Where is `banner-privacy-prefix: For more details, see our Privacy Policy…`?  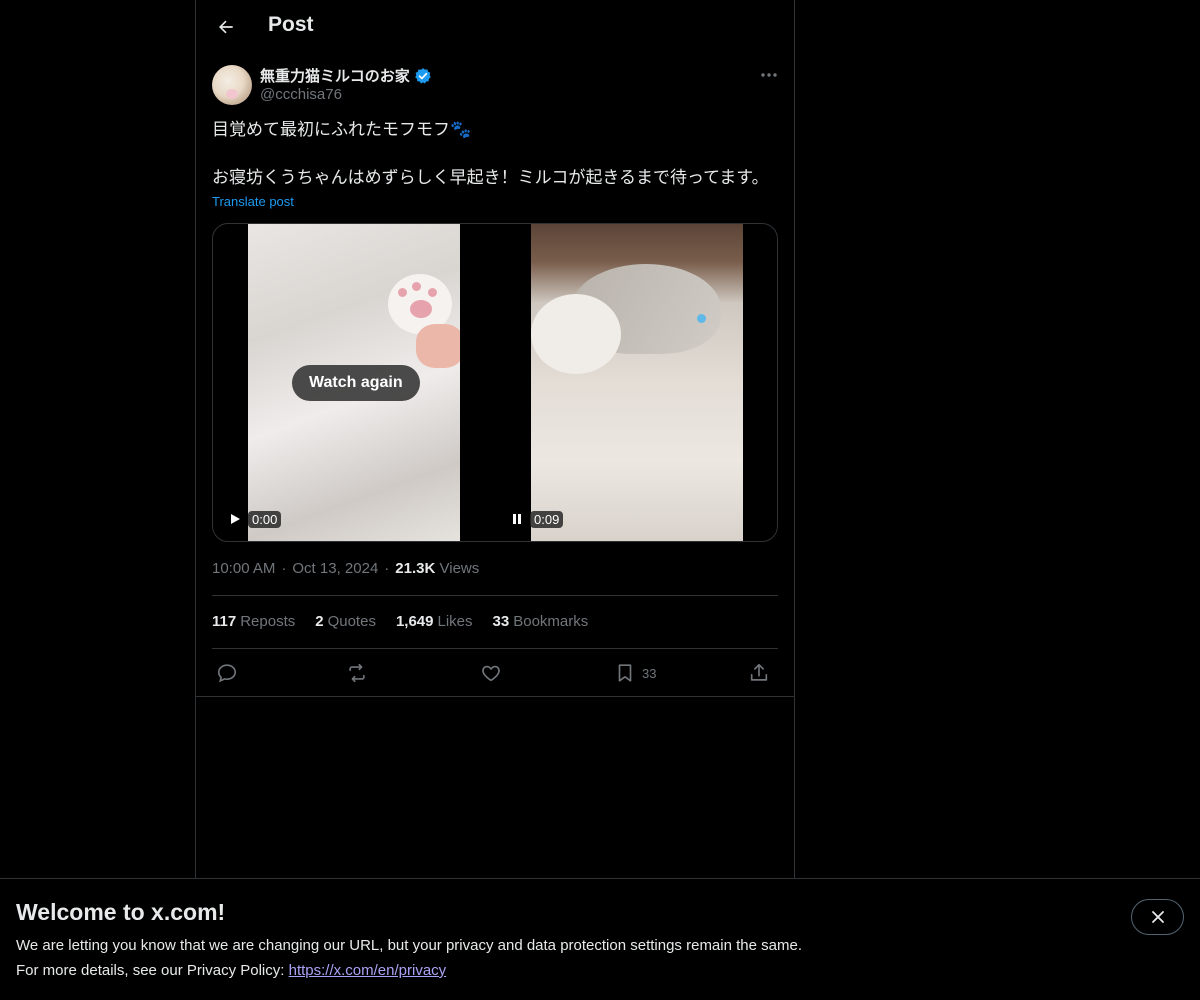 banner-privacy-prefix: For more details, see our Privacy Policy… is located at coordinates (150, 970).